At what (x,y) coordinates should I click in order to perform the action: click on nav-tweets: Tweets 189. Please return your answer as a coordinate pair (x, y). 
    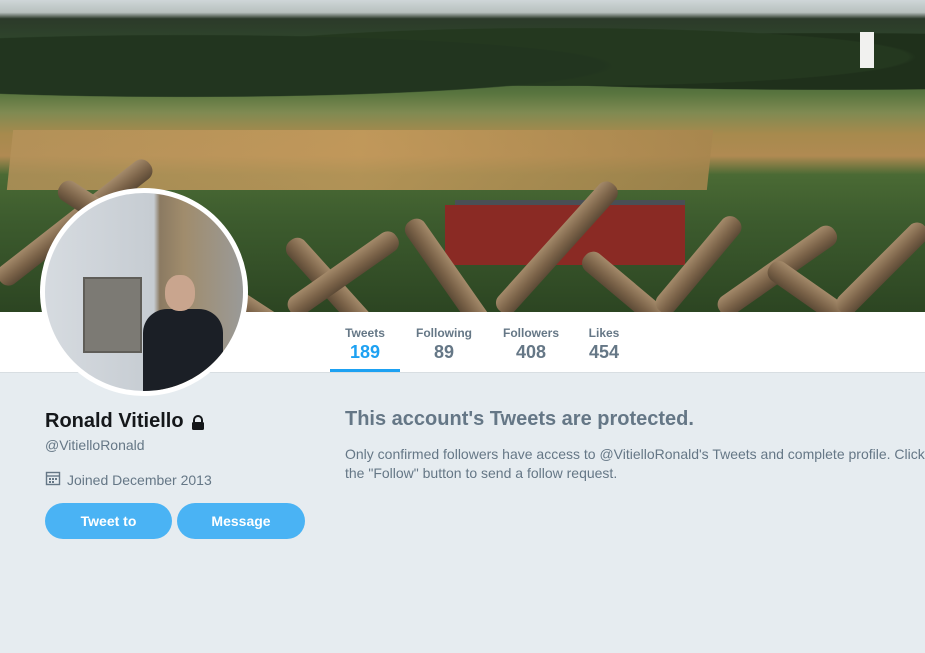
    Looking at the image, I should click on (365, 342).